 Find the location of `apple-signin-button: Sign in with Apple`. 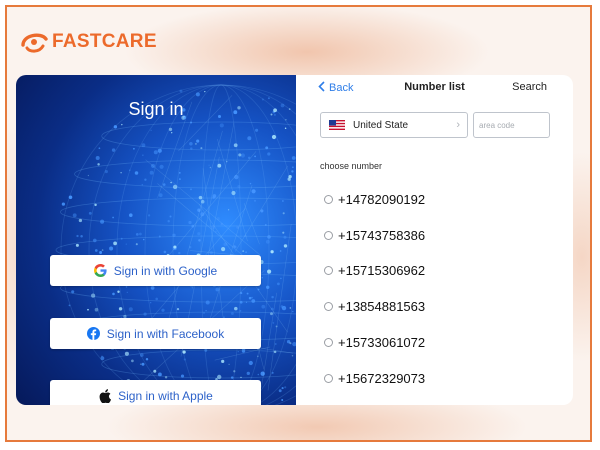

apple-signin-button: Sign in with Apple is located at coordinates (155, 392).